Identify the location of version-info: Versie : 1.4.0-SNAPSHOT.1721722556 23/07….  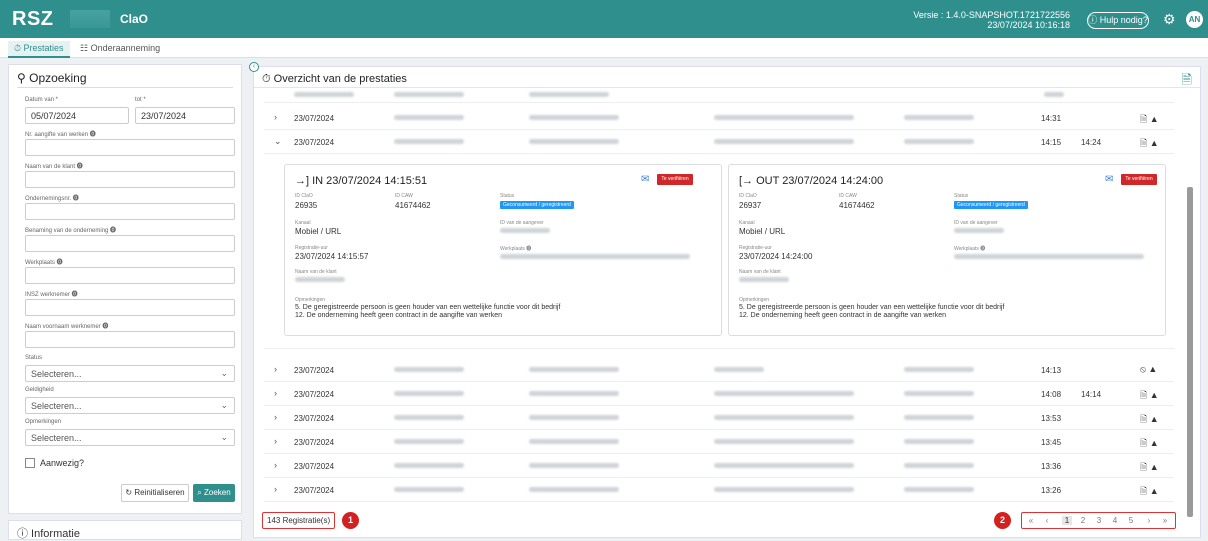
(991, 20).